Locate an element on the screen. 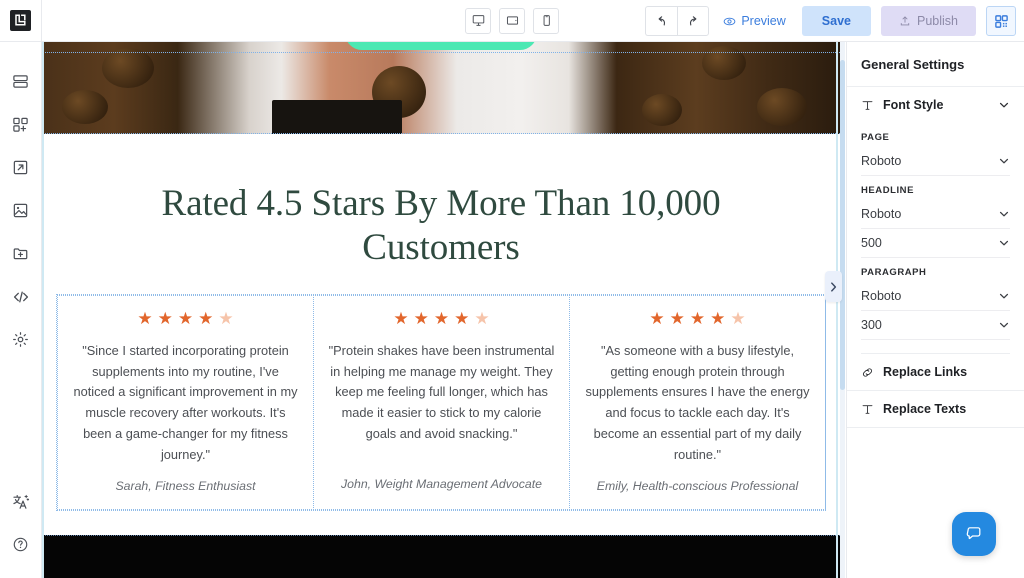 The width and height of the screenshot is (1024, 578). media-icon is located at coordinates (20, 210).